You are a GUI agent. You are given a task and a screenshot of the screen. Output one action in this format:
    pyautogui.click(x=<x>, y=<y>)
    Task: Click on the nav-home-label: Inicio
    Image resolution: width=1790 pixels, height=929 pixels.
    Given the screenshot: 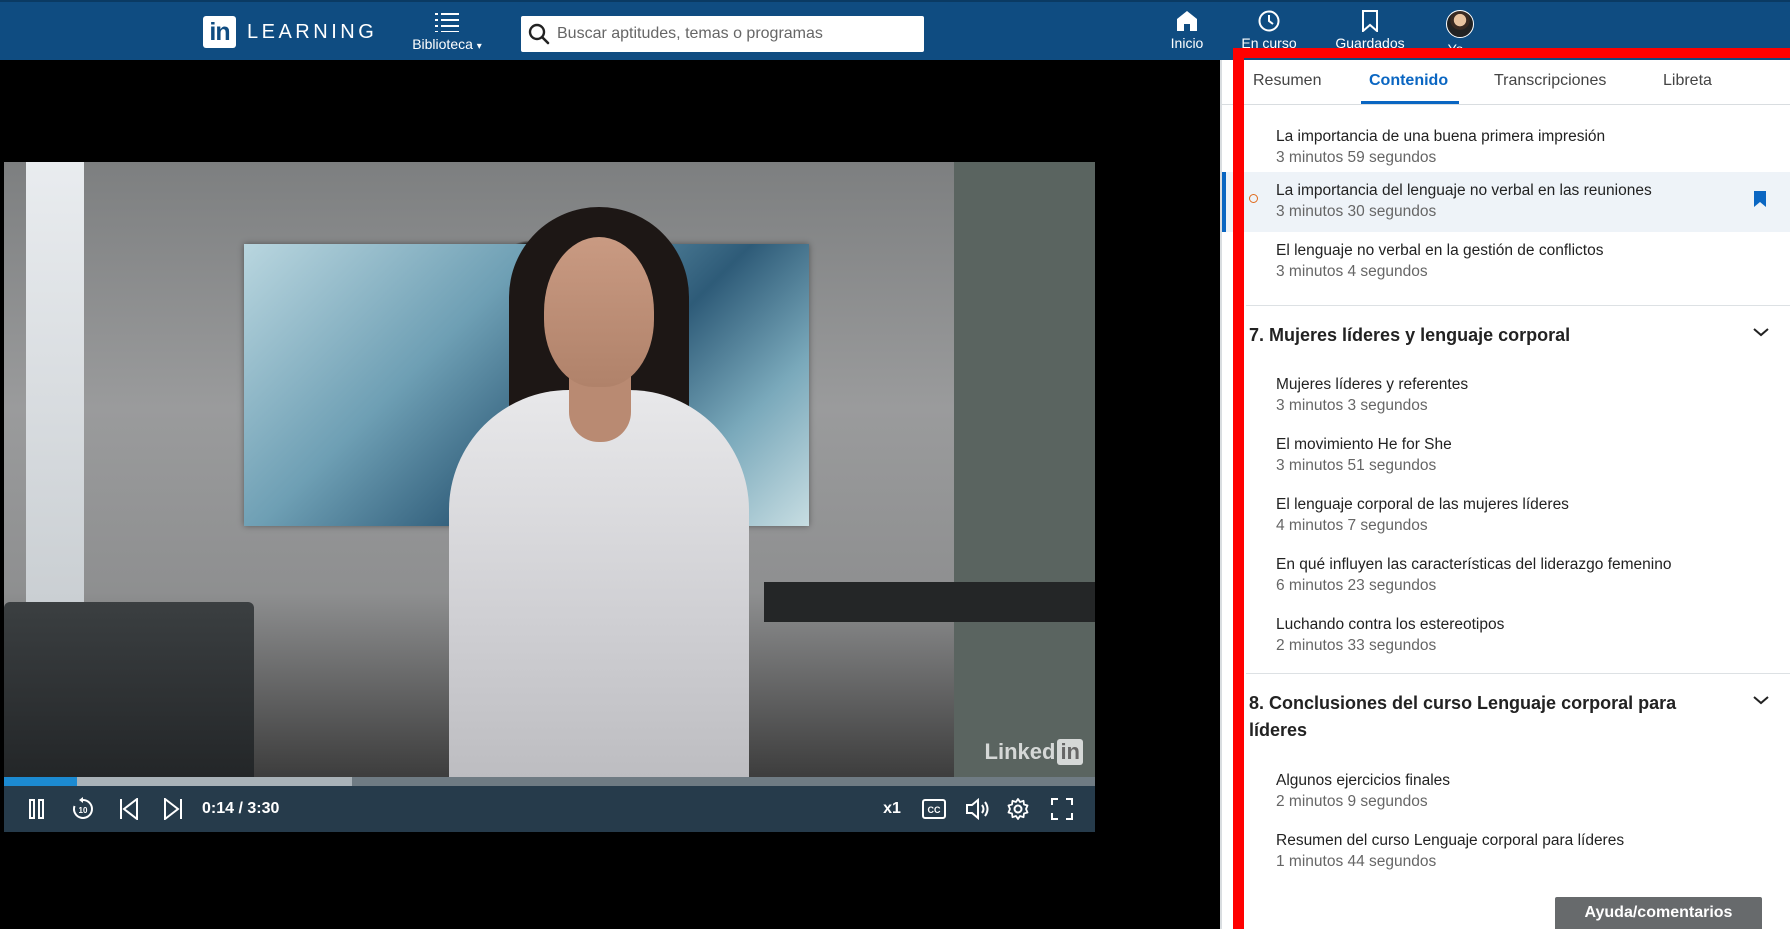 What is the action you would take?
    pyautogui.click(x=1187, y=43)
    